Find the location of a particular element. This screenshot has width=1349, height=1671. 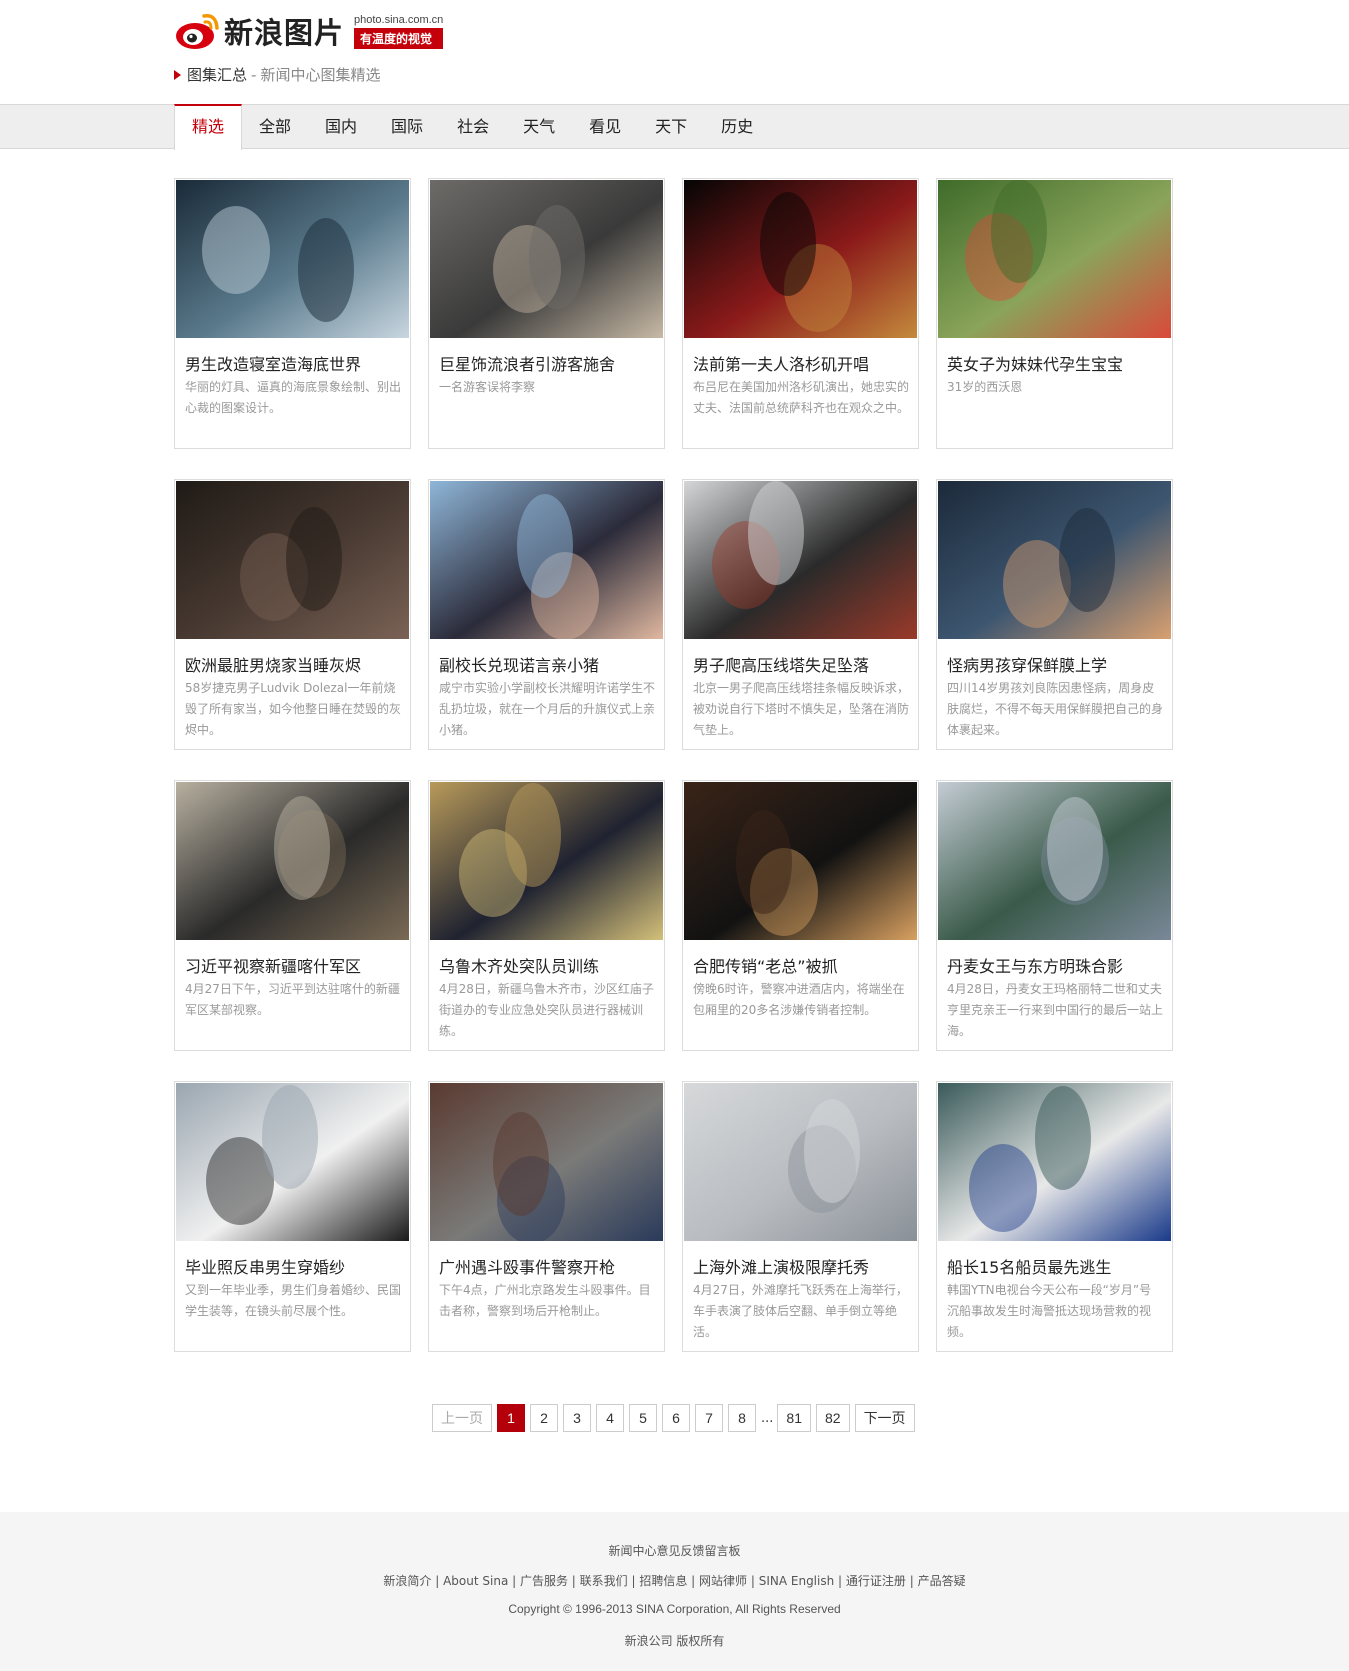

gallery-title: 男生改造寝室造海底世界 is located at coordinates (273, 363).